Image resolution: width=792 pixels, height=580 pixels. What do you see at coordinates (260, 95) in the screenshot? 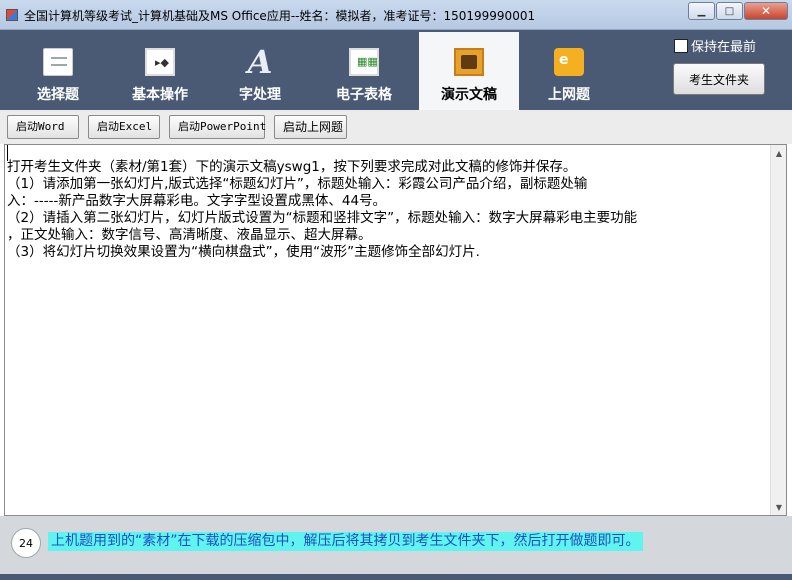
I see `tab-label: 字处理` at bounding box center [260, 95].